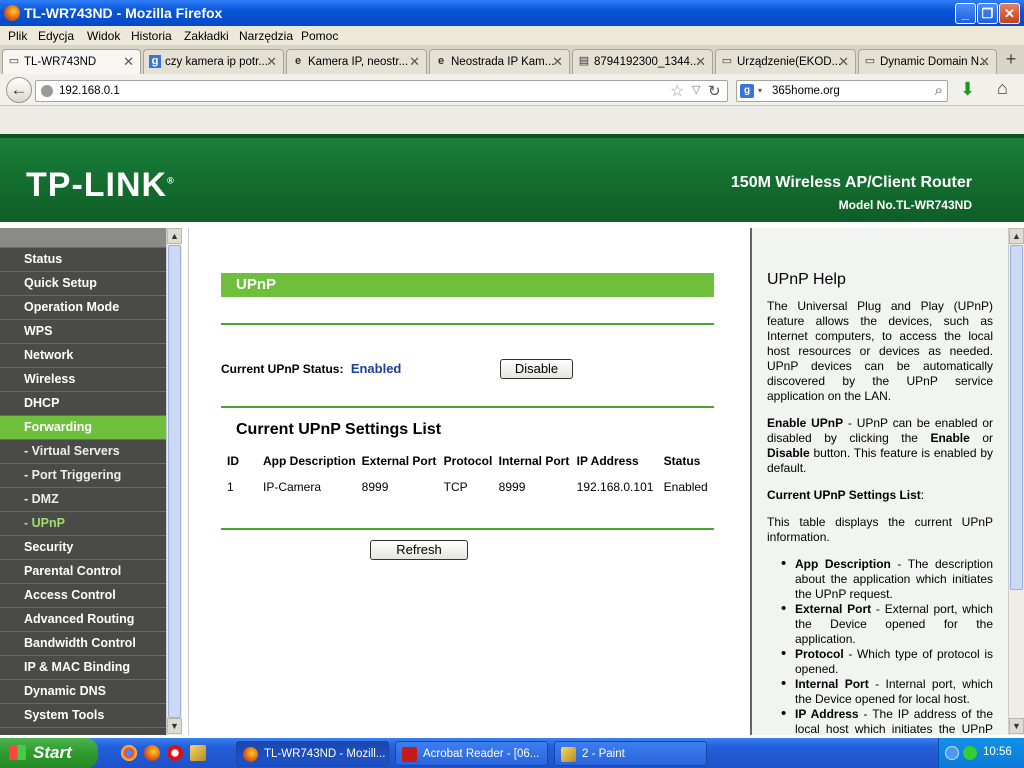 This screenshot has width=1024, height=768. What do you see at coordinates (19, 90) in the screenshot?
I see `back-button: ←` at bounding box center [19, 90].